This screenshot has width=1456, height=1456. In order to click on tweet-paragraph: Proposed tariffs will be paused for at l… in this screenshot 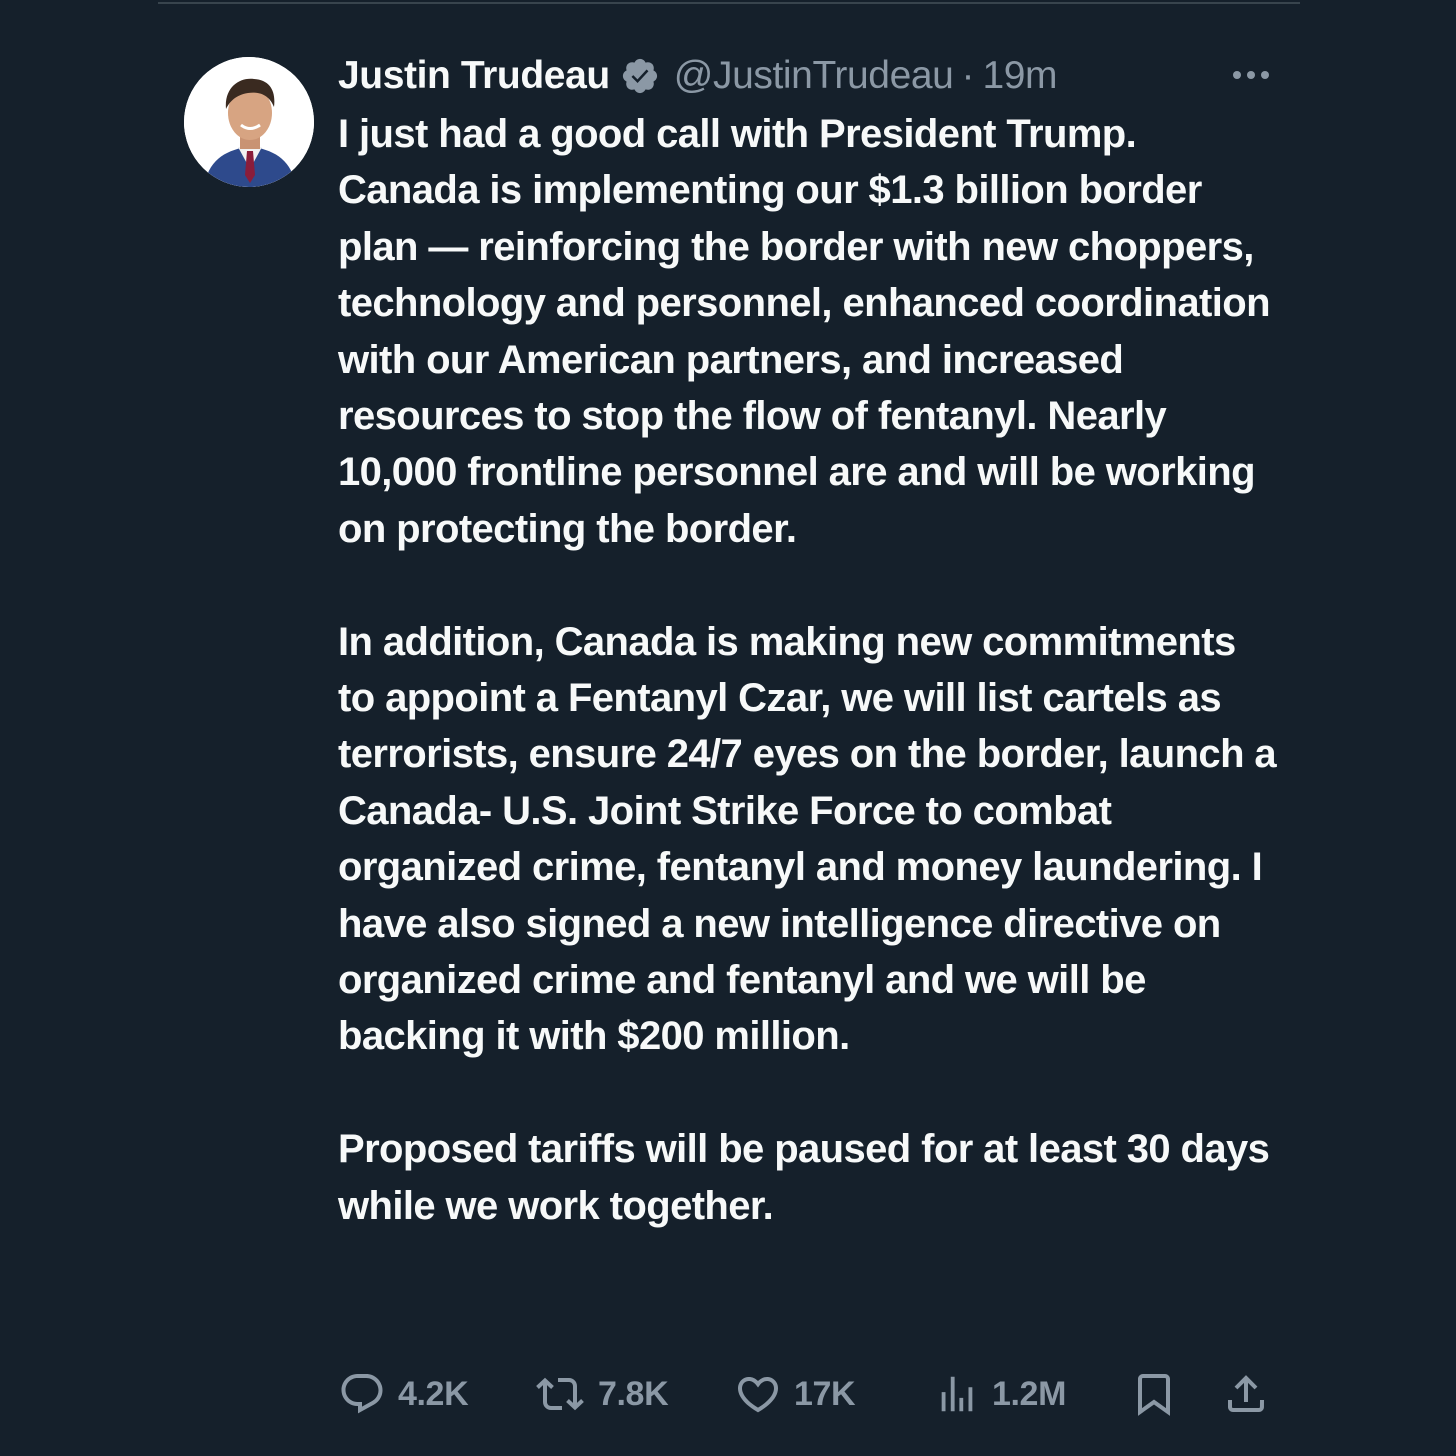, I will do `click(804, 1177)`.